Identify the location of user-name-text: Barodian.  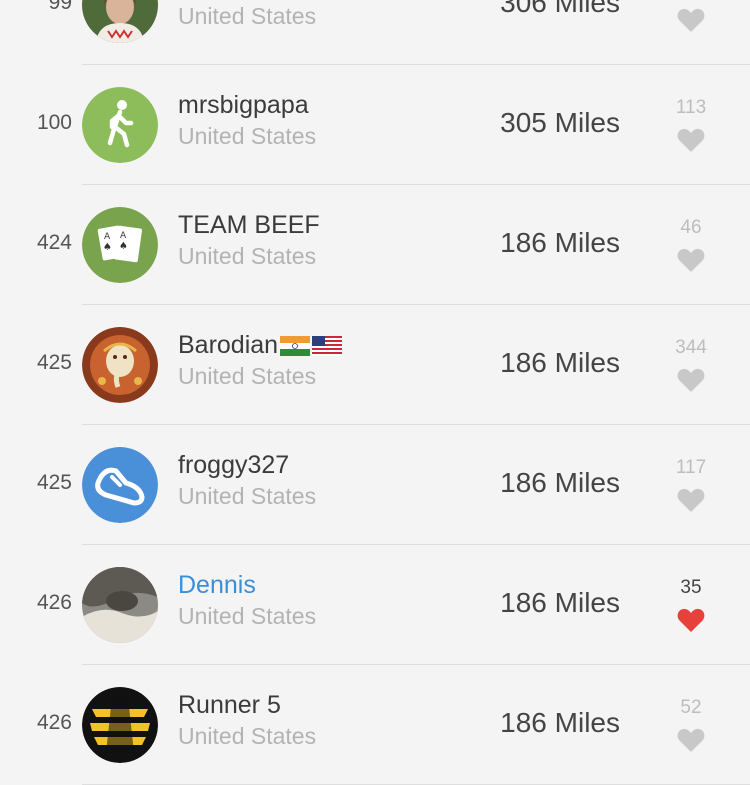
(228, 345).